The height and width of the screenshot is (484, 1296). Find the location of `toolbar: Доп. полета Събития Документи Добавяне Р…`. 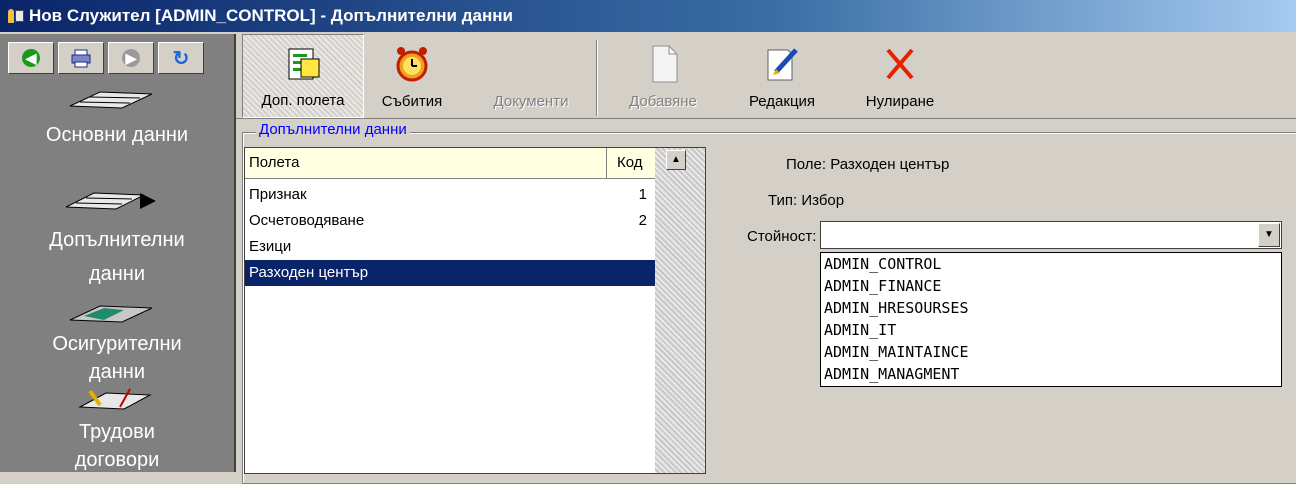

toolbar: Доп. полета Събития Документи Добавяне Р… is located at coordinates (766, 76).